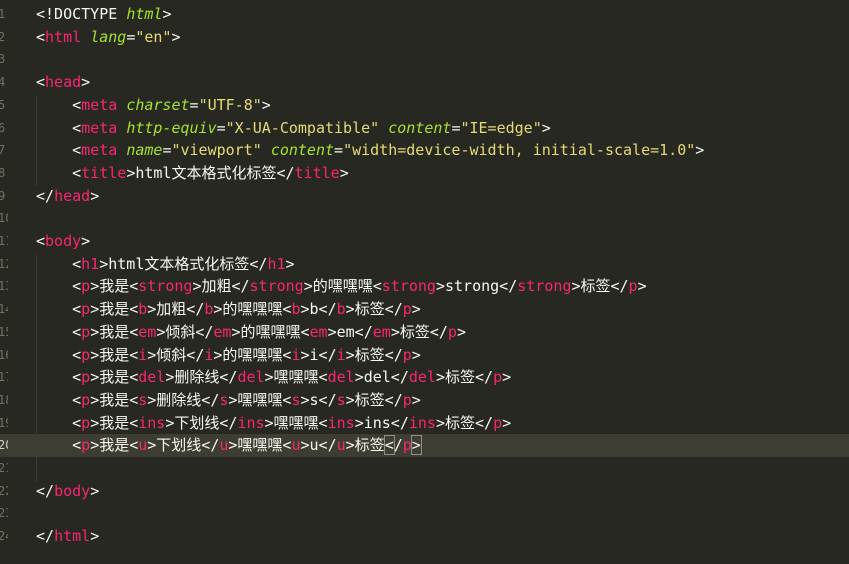 The image size is (849, 564). I want to click on code-text: </body>, so click(67, 491).